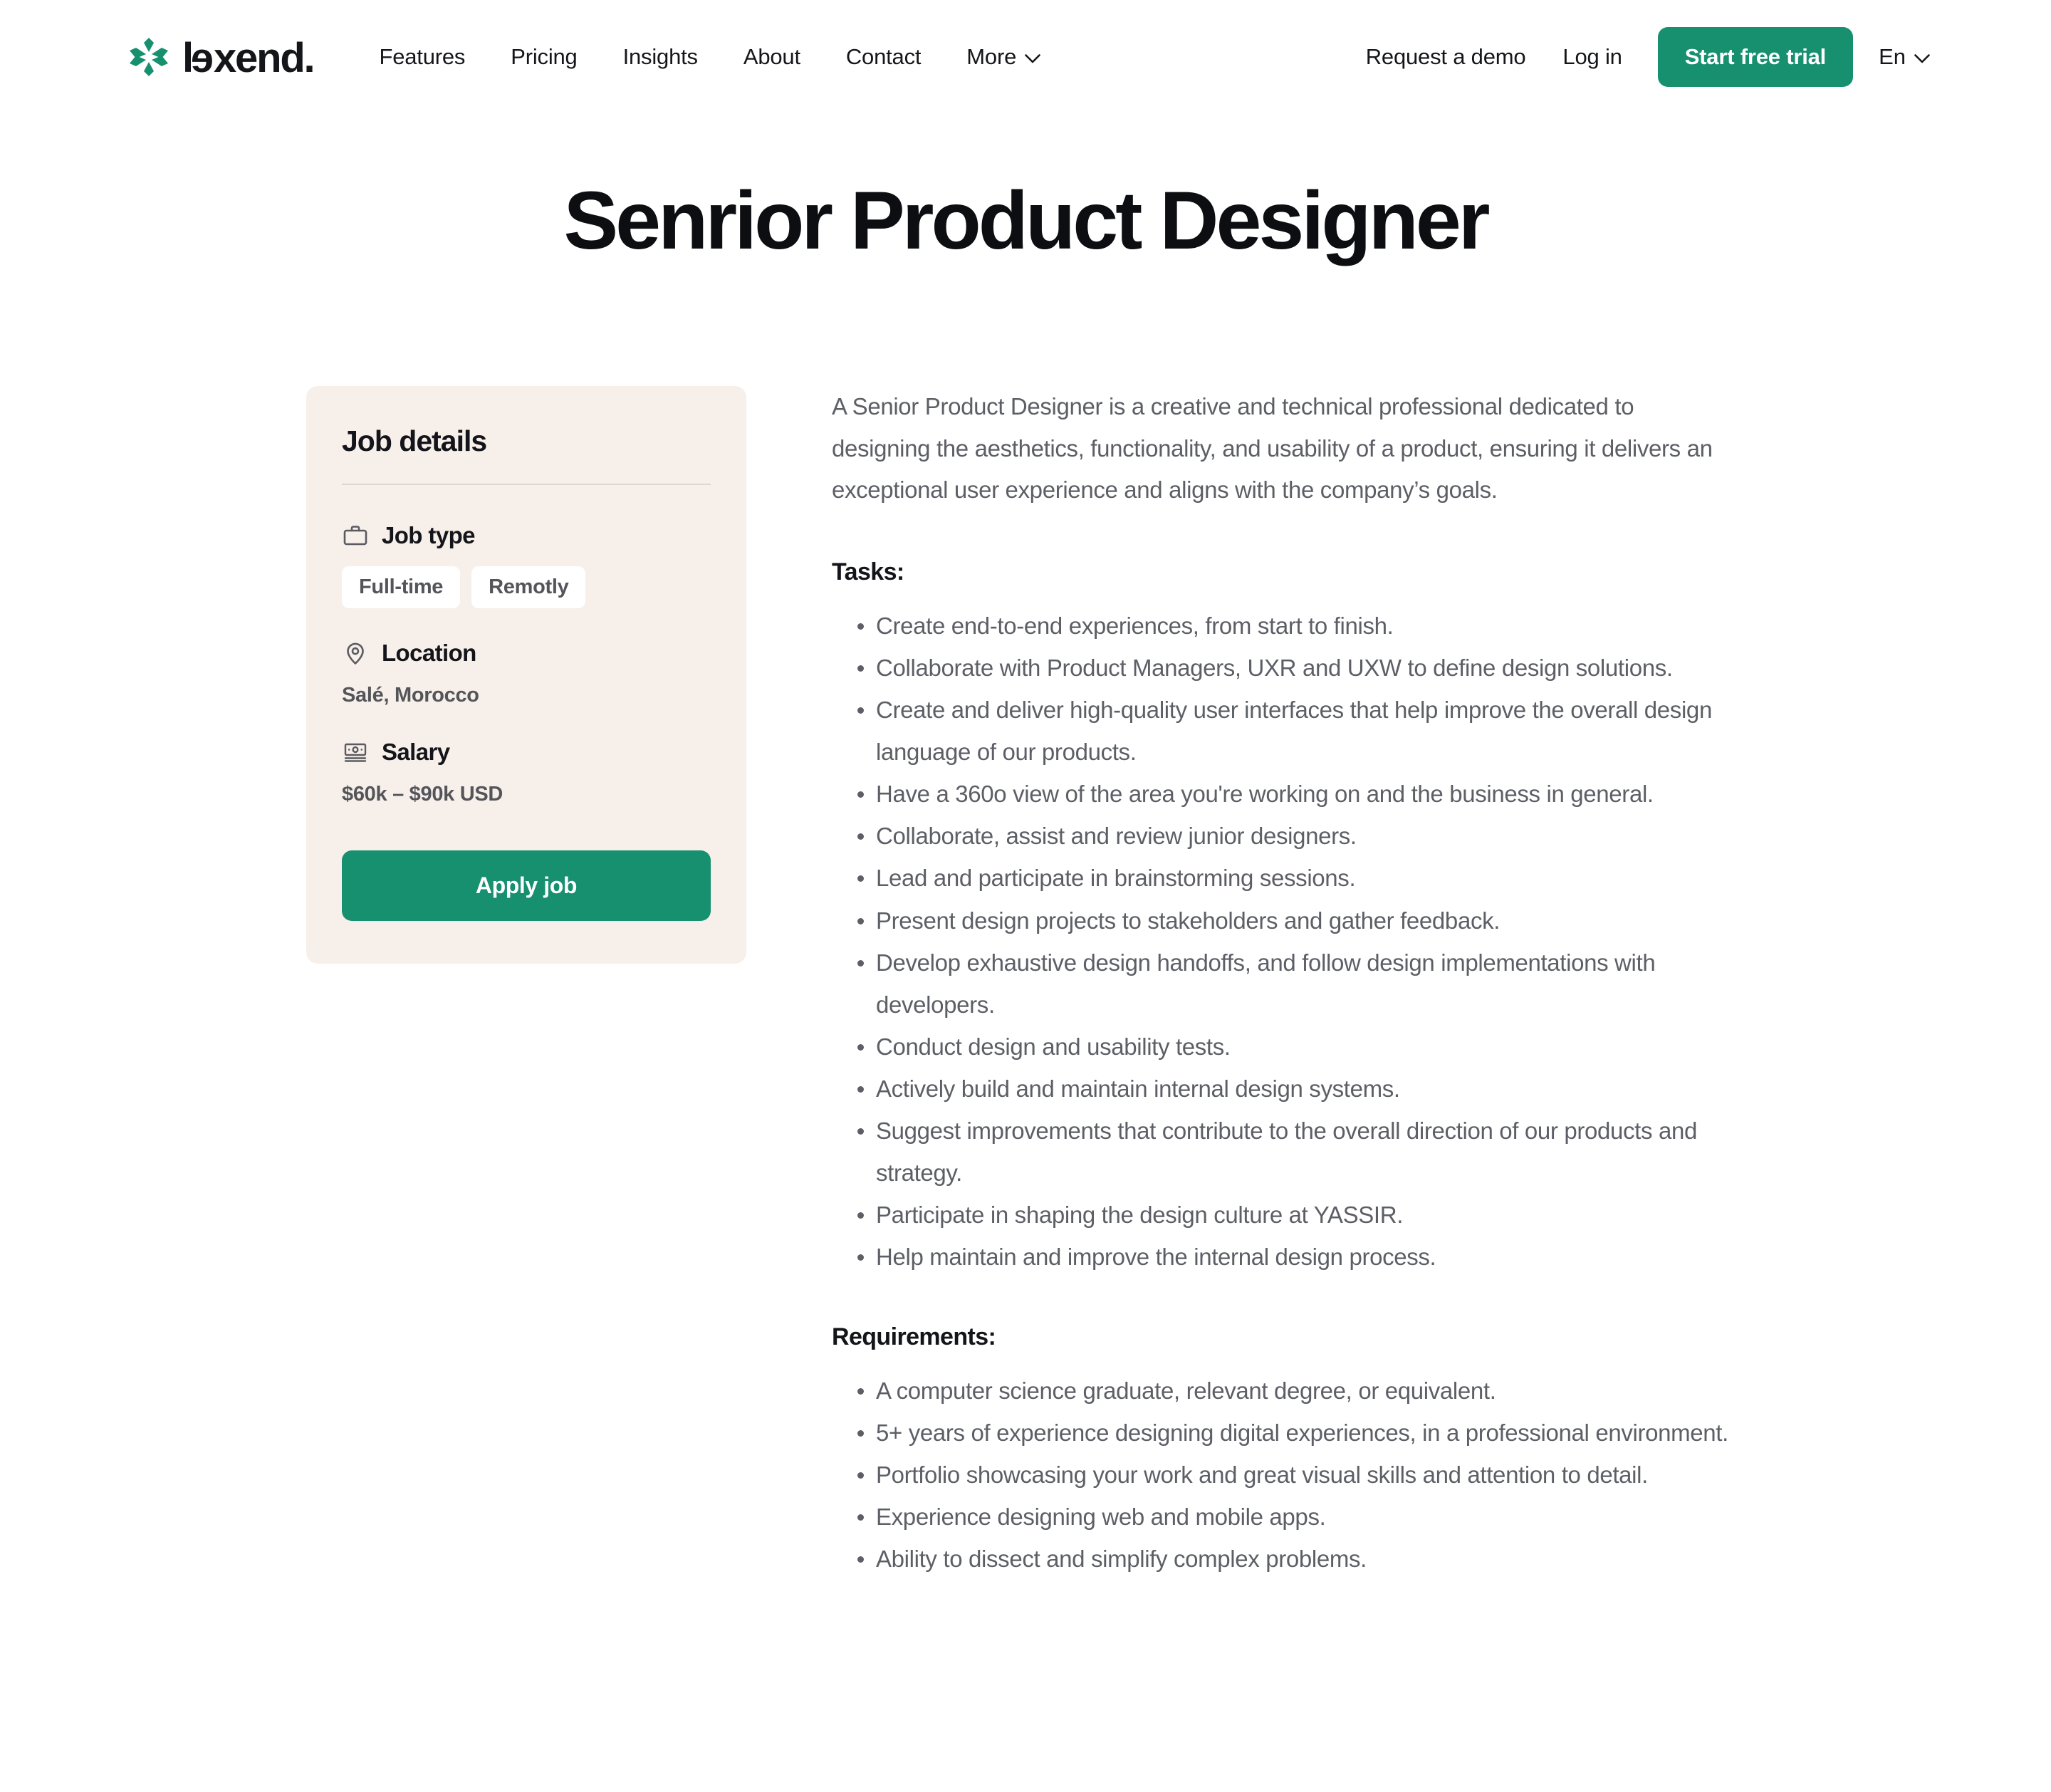 This screenshot has height=1792, width=2051. Describe the element at coordinates (544, 57) in the screenshot. I see `nav-item-pricing: Pricing` at that location.